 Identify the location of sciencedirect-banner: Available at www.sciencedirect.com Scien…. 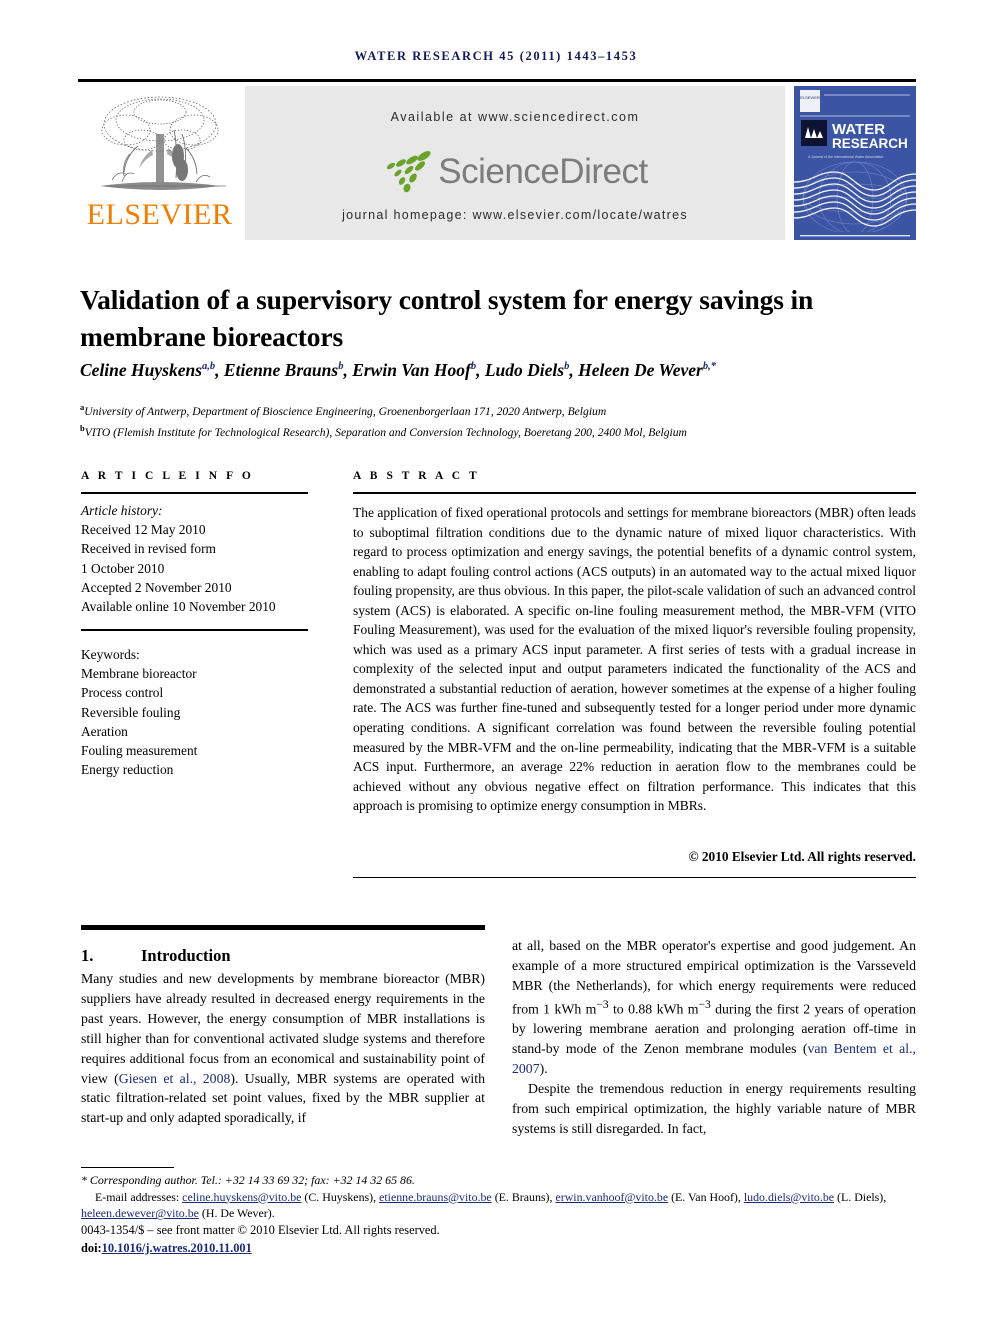
(515, 163).